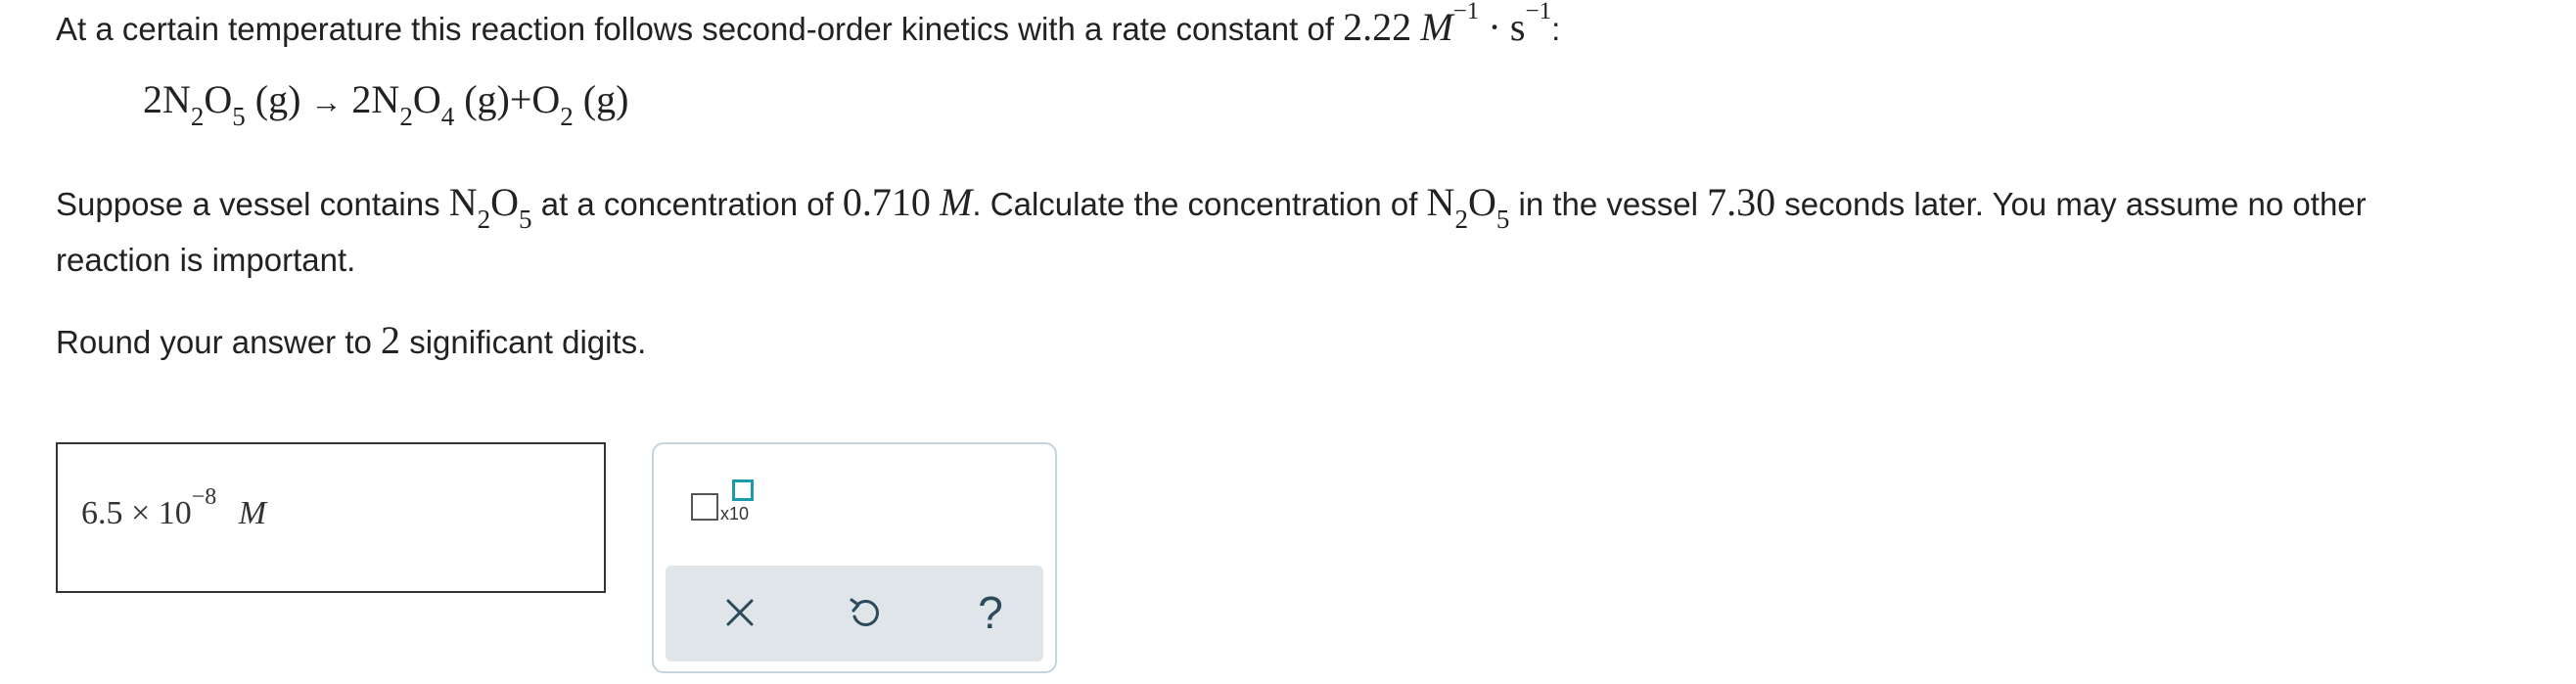 Image resolution: width=2576 pixels, height=684 pixels. I want to click on answer-value: 6.5 × 10−8 M, so click(174, 508).